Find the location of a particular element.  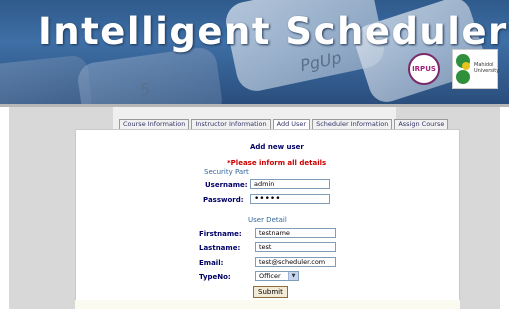

typeno-select: Officer ▼ is located at coordinates (277, 276).